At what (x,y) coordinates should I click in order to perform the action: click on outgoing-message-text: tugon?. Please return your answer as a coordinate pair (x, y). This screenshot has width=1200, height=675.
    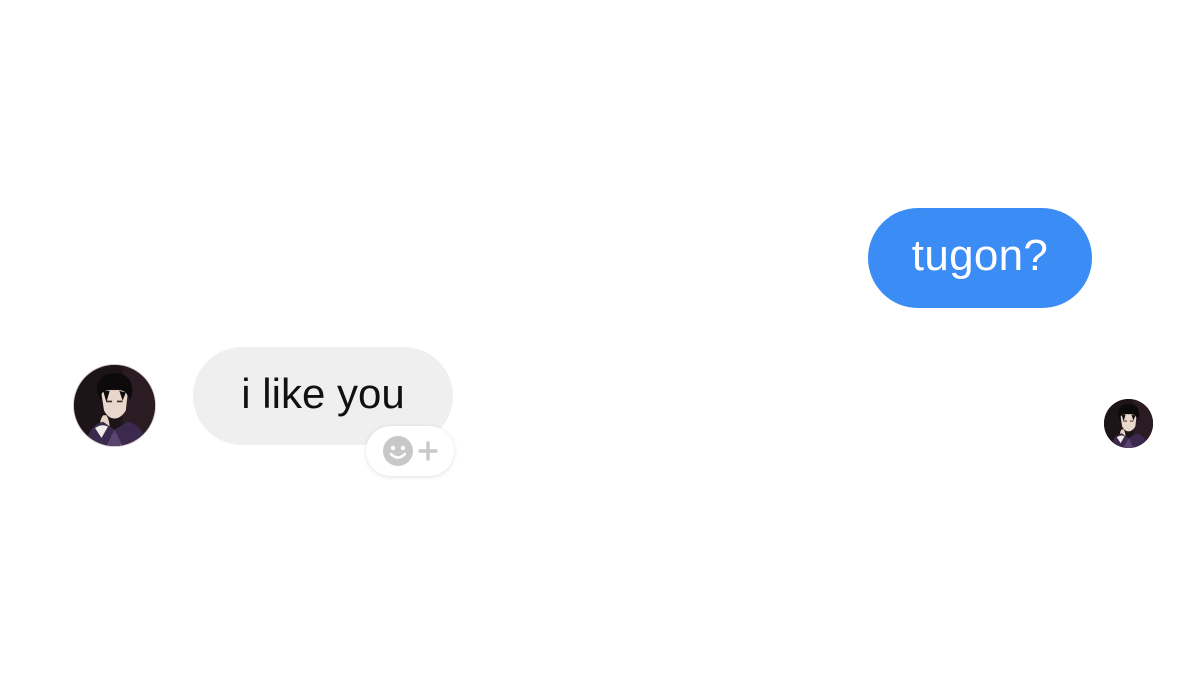
    Looking at the image, I should click on (980, 255).